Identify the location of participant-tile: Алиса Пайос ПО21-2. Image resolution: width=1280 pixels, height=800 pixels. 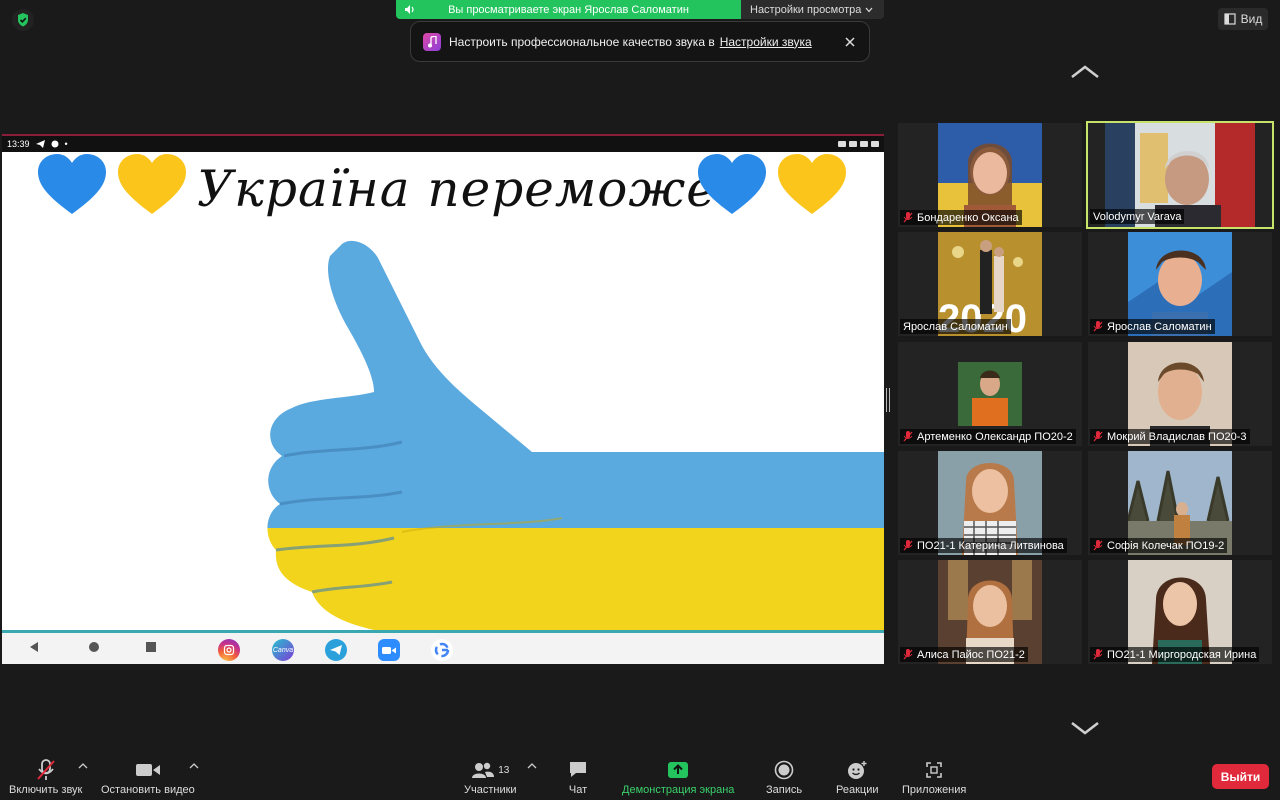
(990, 612).